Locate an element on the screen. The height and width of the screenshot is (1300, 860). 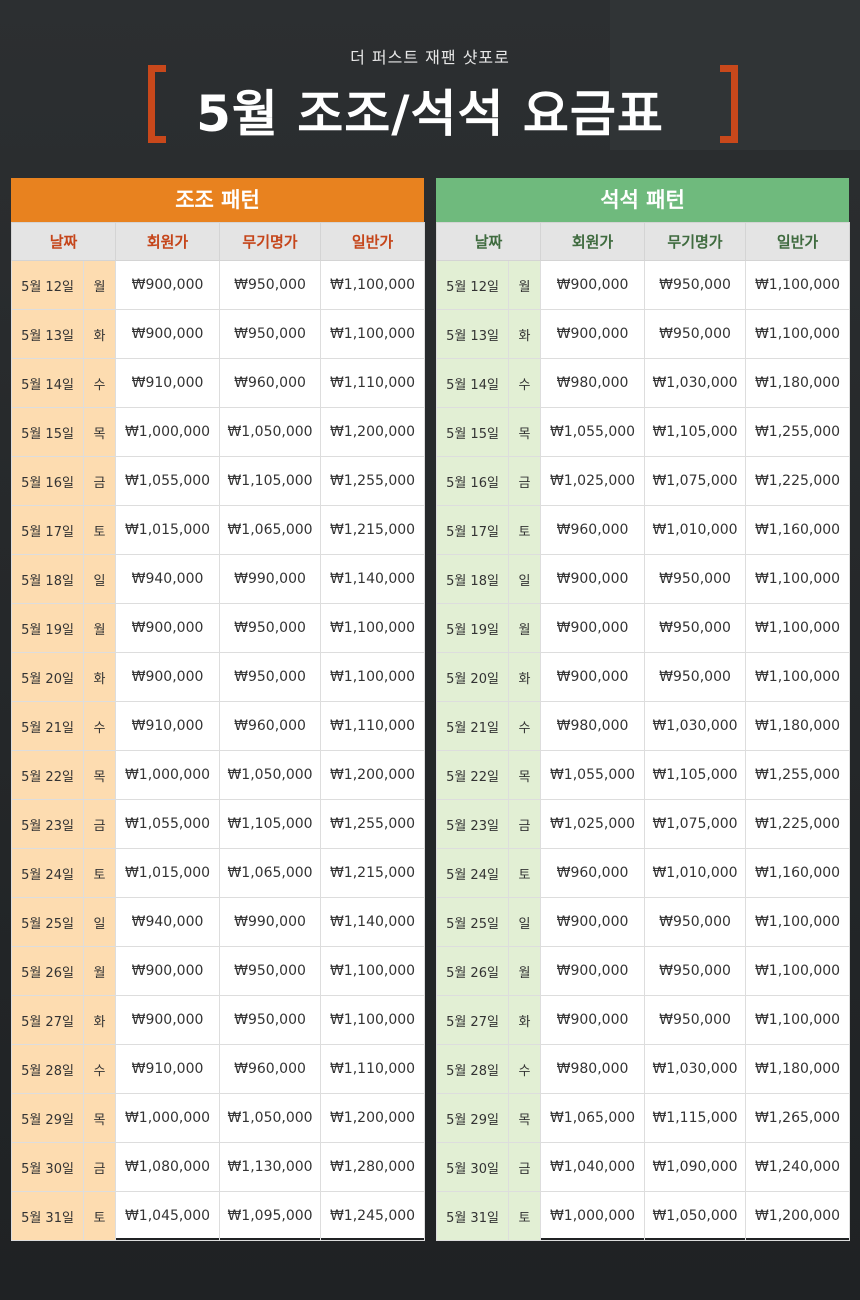
date-cell: 5월 28일 is located at coordinates (472, 1069).